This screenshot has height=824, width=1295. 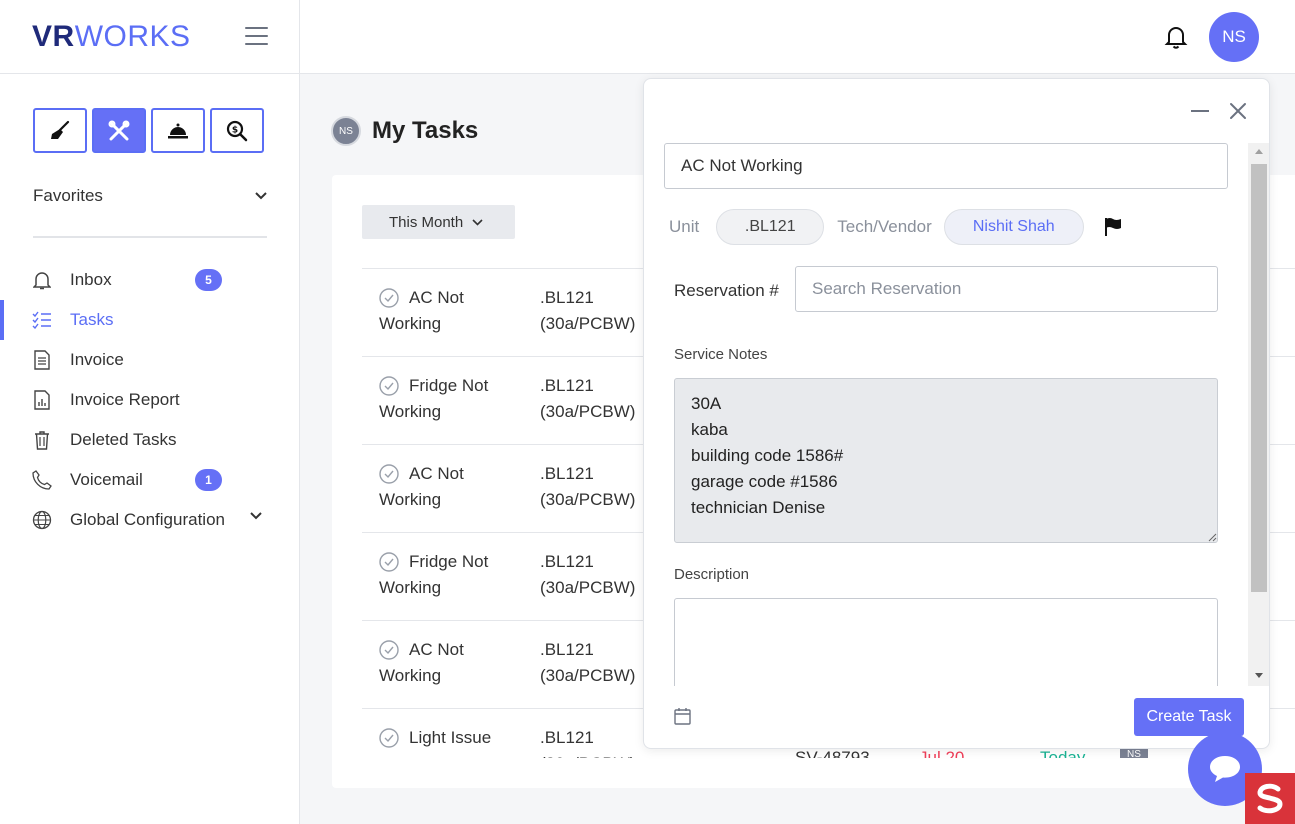 What do you see at coordinates (425, 130) in the screenshot?
I see `page-title: My Tasks` at bounding box center [425, 130].